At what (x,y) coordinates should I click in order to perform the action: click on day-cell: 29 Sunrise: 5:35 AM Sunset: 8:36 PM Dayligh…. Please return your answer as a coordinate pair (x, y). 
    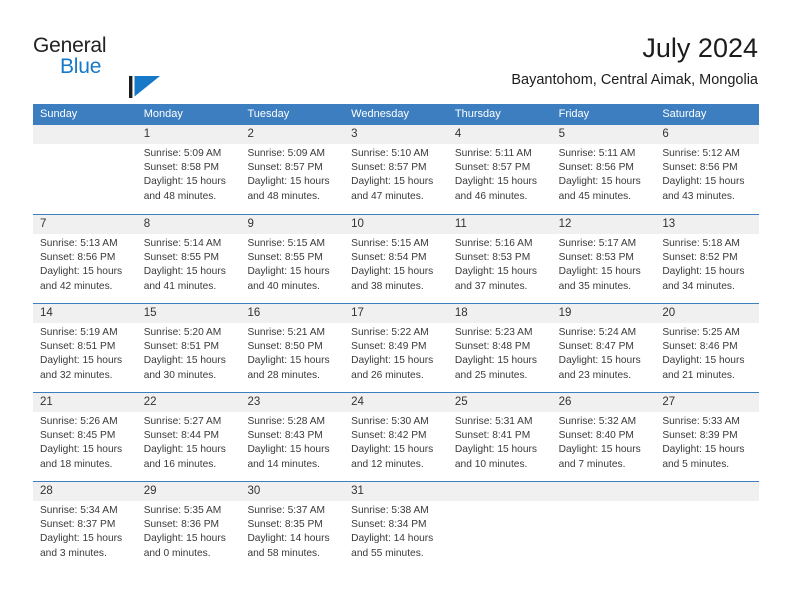
    Looking at the image, I should click on (188, 526).